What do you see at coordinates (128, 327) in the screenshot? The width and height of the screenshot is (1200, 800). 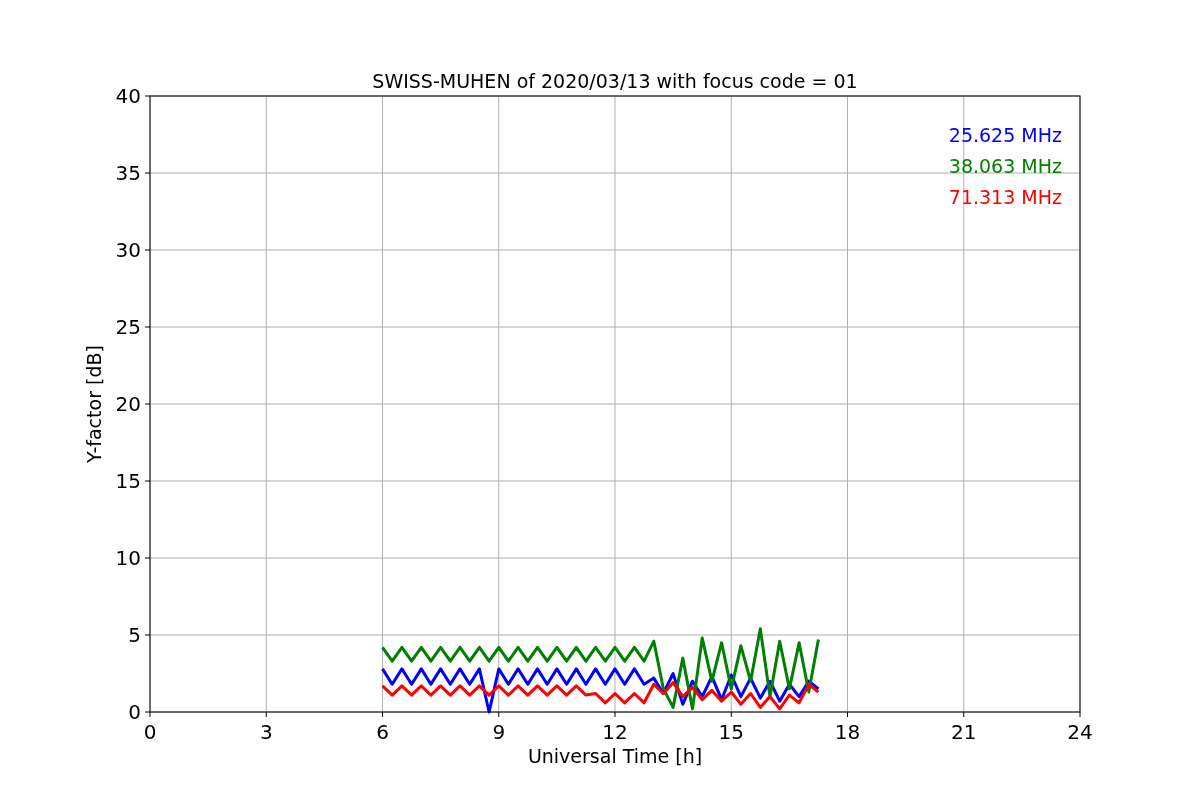 I see `y-tick-label: 25` at bounding box center [128, 327].